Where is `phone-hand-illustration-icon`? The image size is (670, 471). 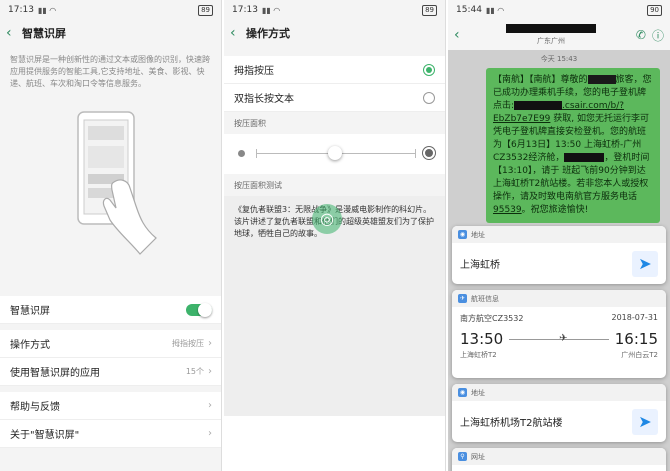
phone-hand-illustration-icon is located at coordinates (117, 183).